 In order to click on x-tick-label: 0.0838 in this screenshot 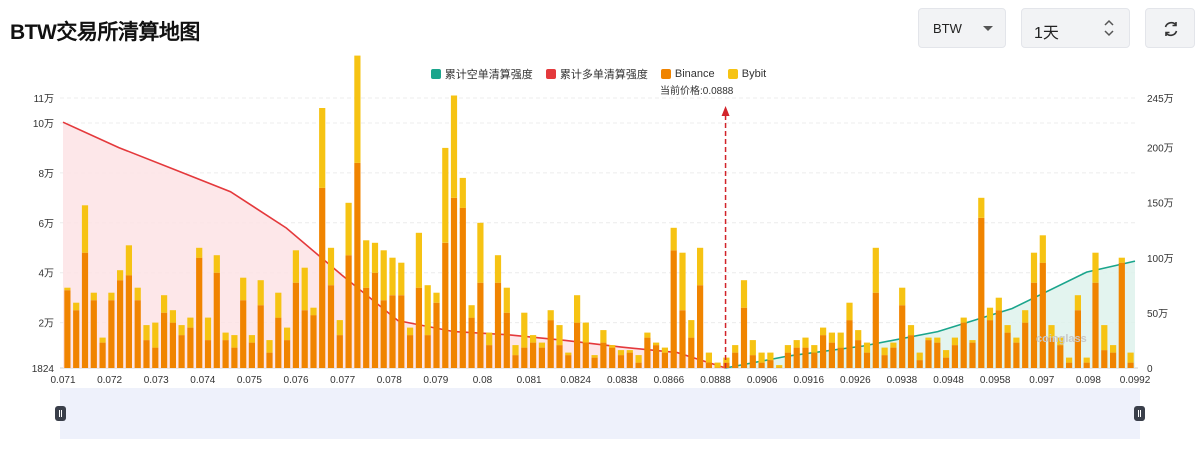, I will do `click(622, 380)`.